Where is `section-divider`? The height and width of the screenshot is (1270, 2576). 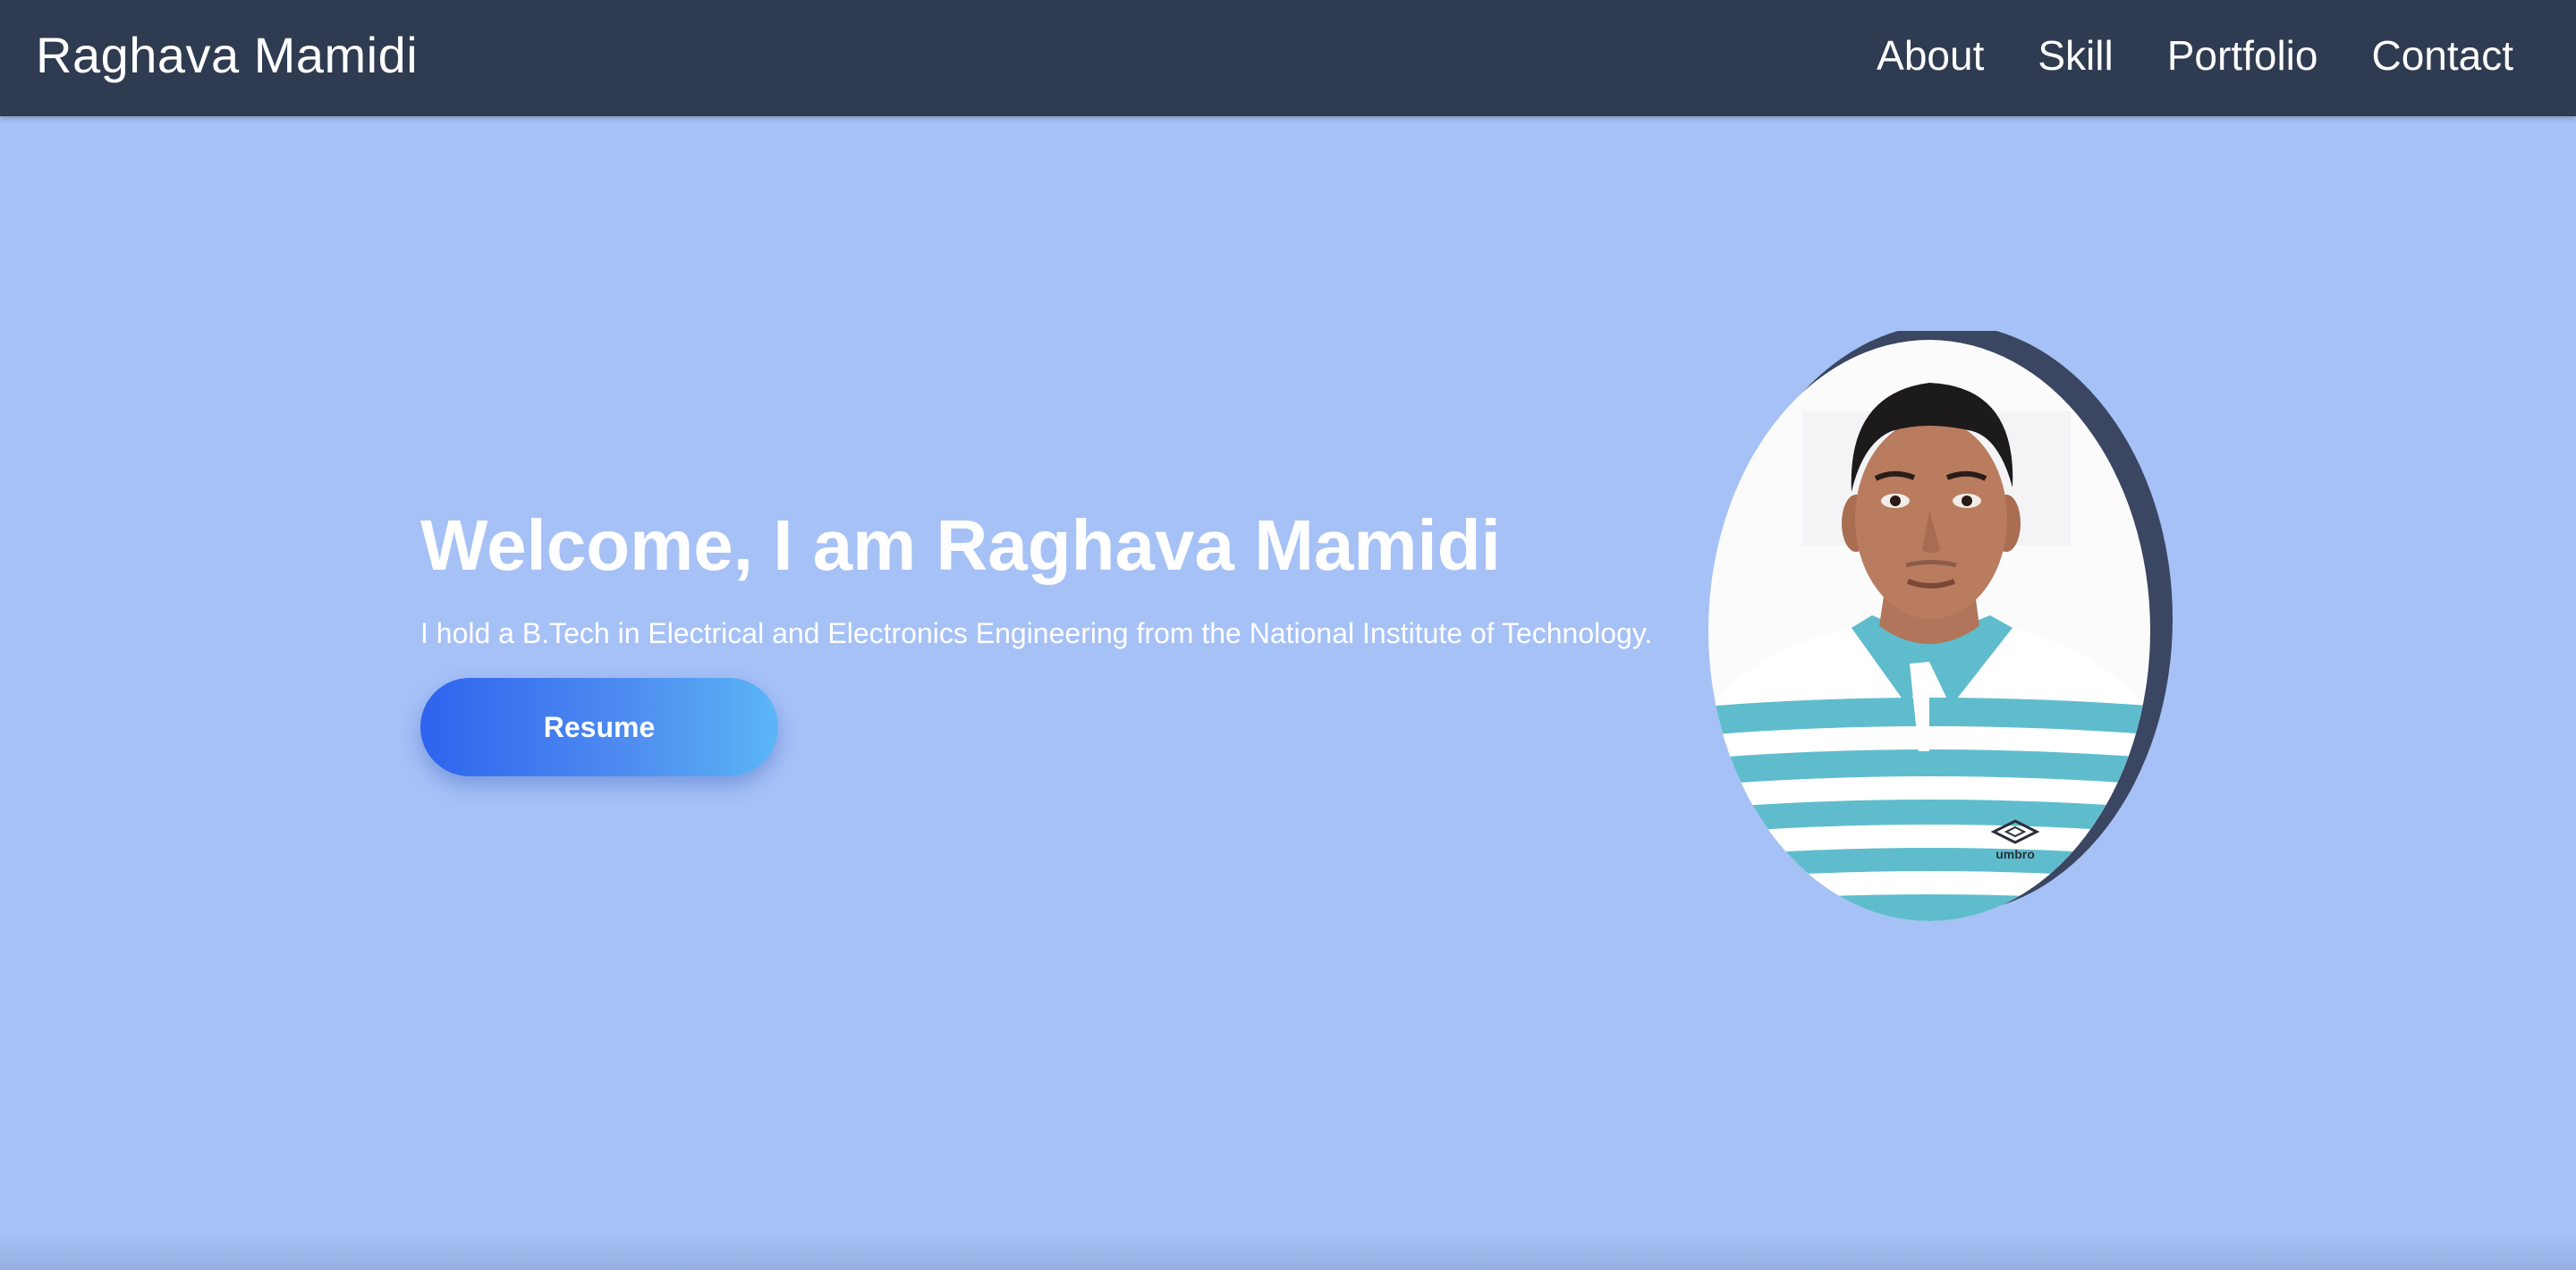 section-divider is located at coordinates (1288, 1252).